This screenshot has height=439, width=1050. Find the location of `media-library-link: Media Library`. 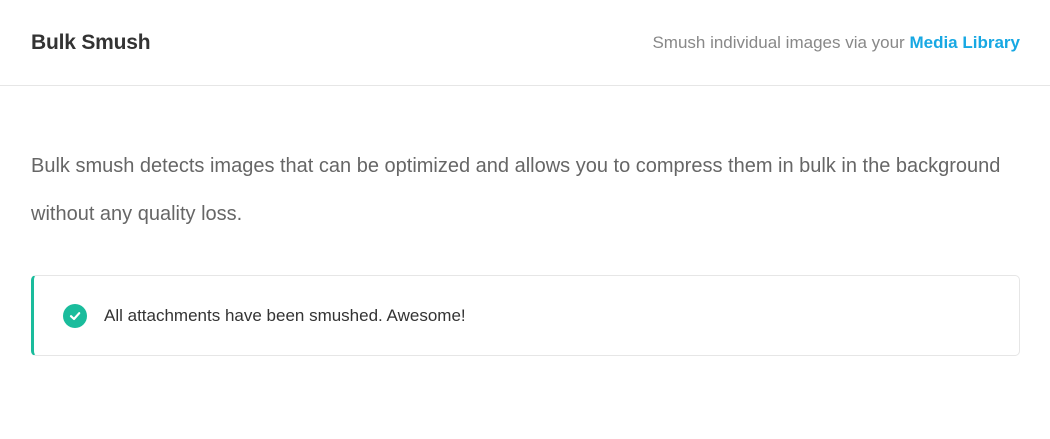

media-library-link: Media Library is located at coordinates (964, 42).